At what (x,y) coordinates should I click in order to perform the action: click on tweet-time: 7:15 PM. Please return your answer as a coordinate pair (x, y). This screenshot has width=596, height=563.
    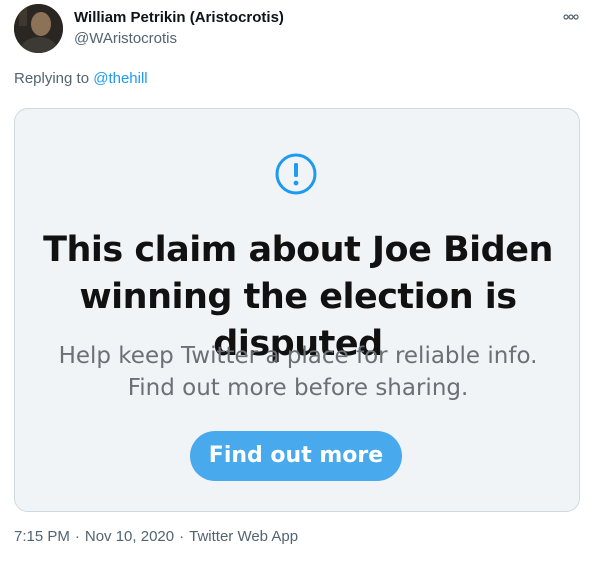
    Looking at the image, I should click on (42, 536).